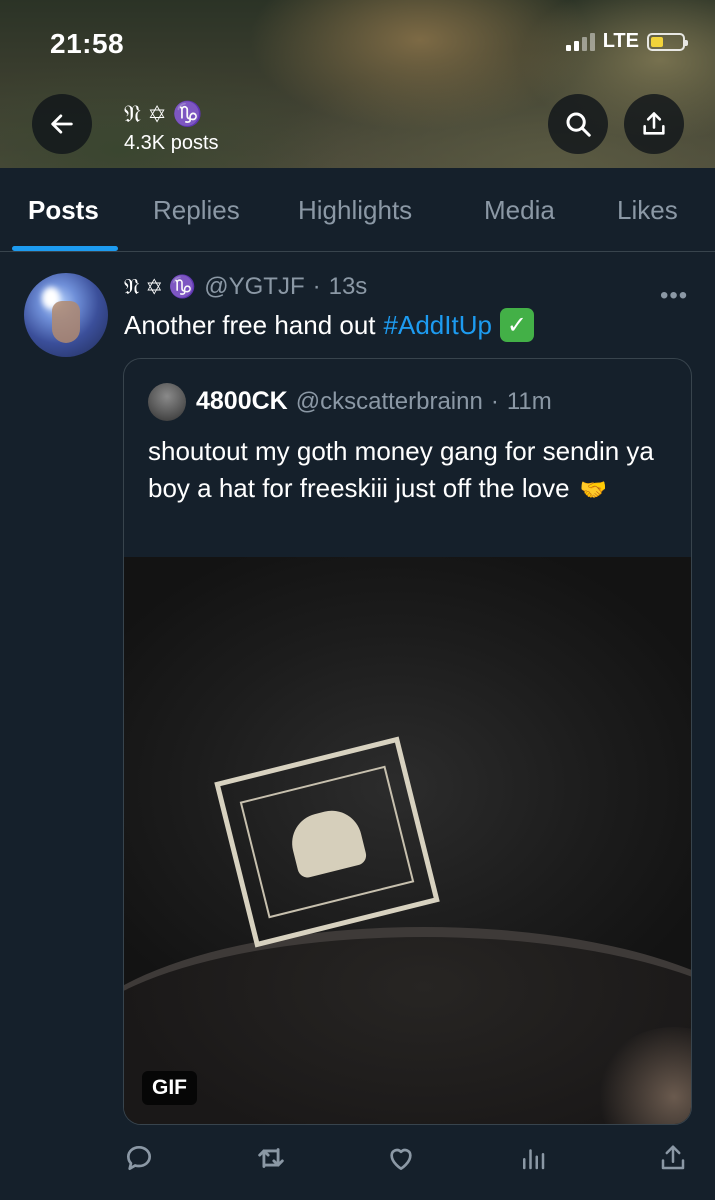  Describe the element at coordinates (674, 296) in the screenshot. I see `more-options-icon: •••` at that location.